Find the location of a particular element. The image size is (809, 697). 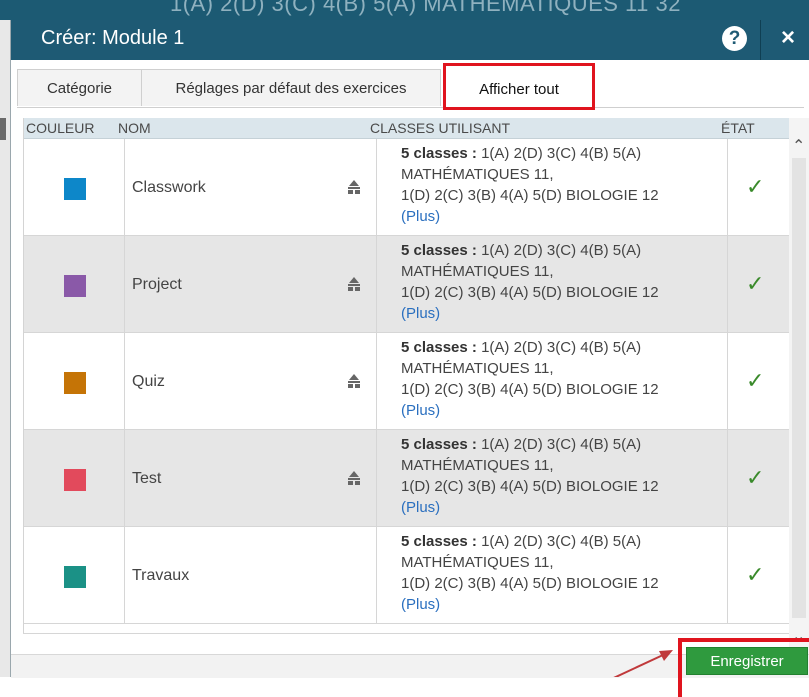

scroll-thumb is located at coordinates (799, 388).